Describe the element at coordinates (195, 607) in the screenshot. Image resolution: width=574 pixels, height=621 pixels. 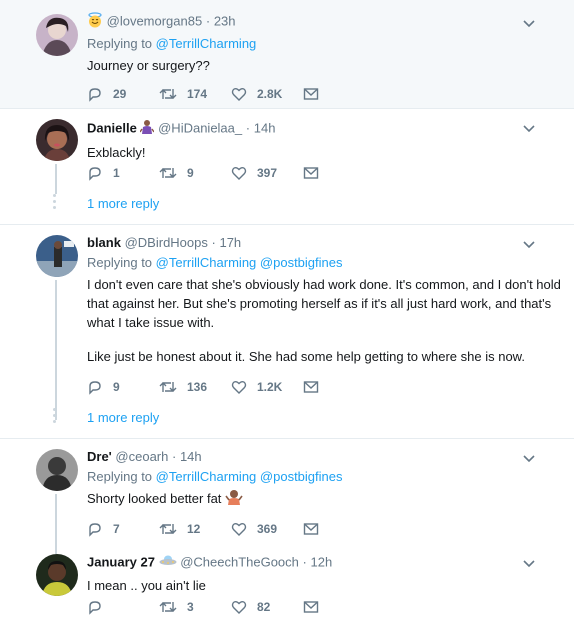
I see `retweet-button: 3` at that location.